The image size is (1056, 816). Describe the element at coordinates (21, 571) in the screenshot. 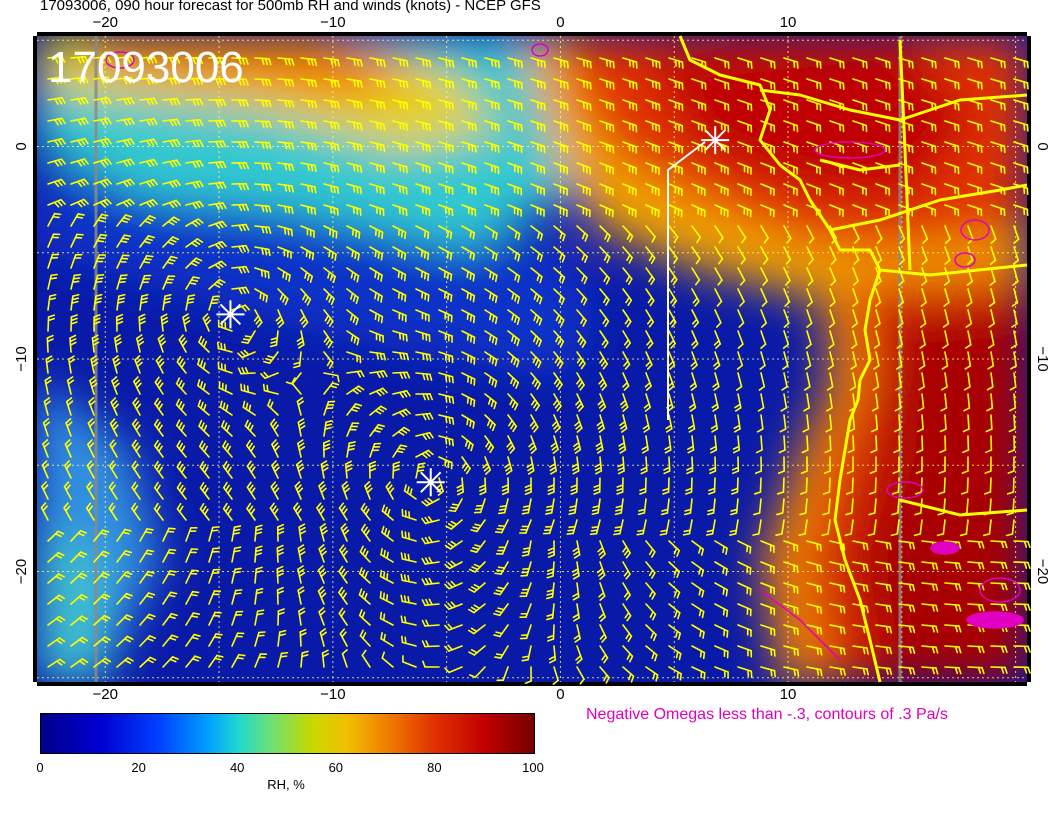

I see `y-left-tick-label: −20` at that location.